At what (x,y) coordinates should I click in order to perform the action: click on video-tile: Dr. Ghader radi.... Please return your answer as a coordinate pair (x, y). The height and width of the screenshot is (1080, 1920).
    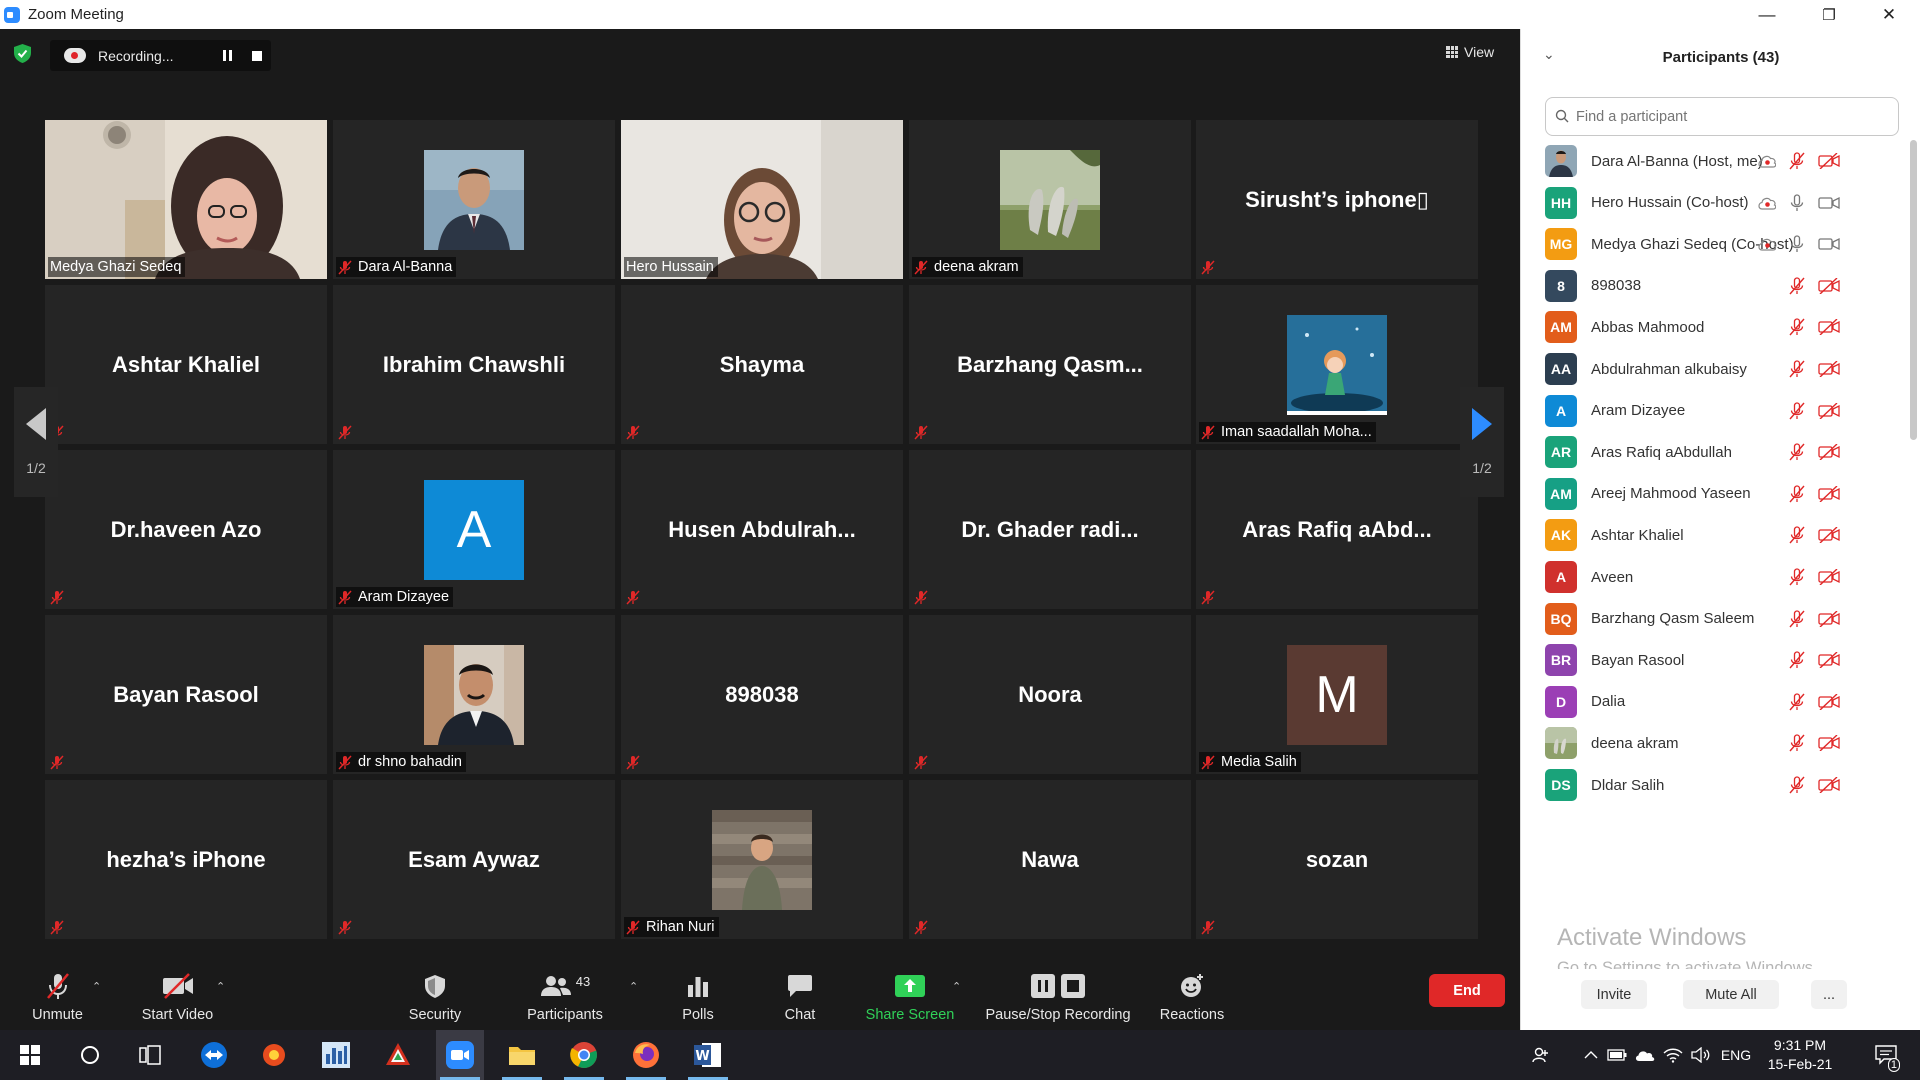
    Looking at the image, I should click on (1050, 529).